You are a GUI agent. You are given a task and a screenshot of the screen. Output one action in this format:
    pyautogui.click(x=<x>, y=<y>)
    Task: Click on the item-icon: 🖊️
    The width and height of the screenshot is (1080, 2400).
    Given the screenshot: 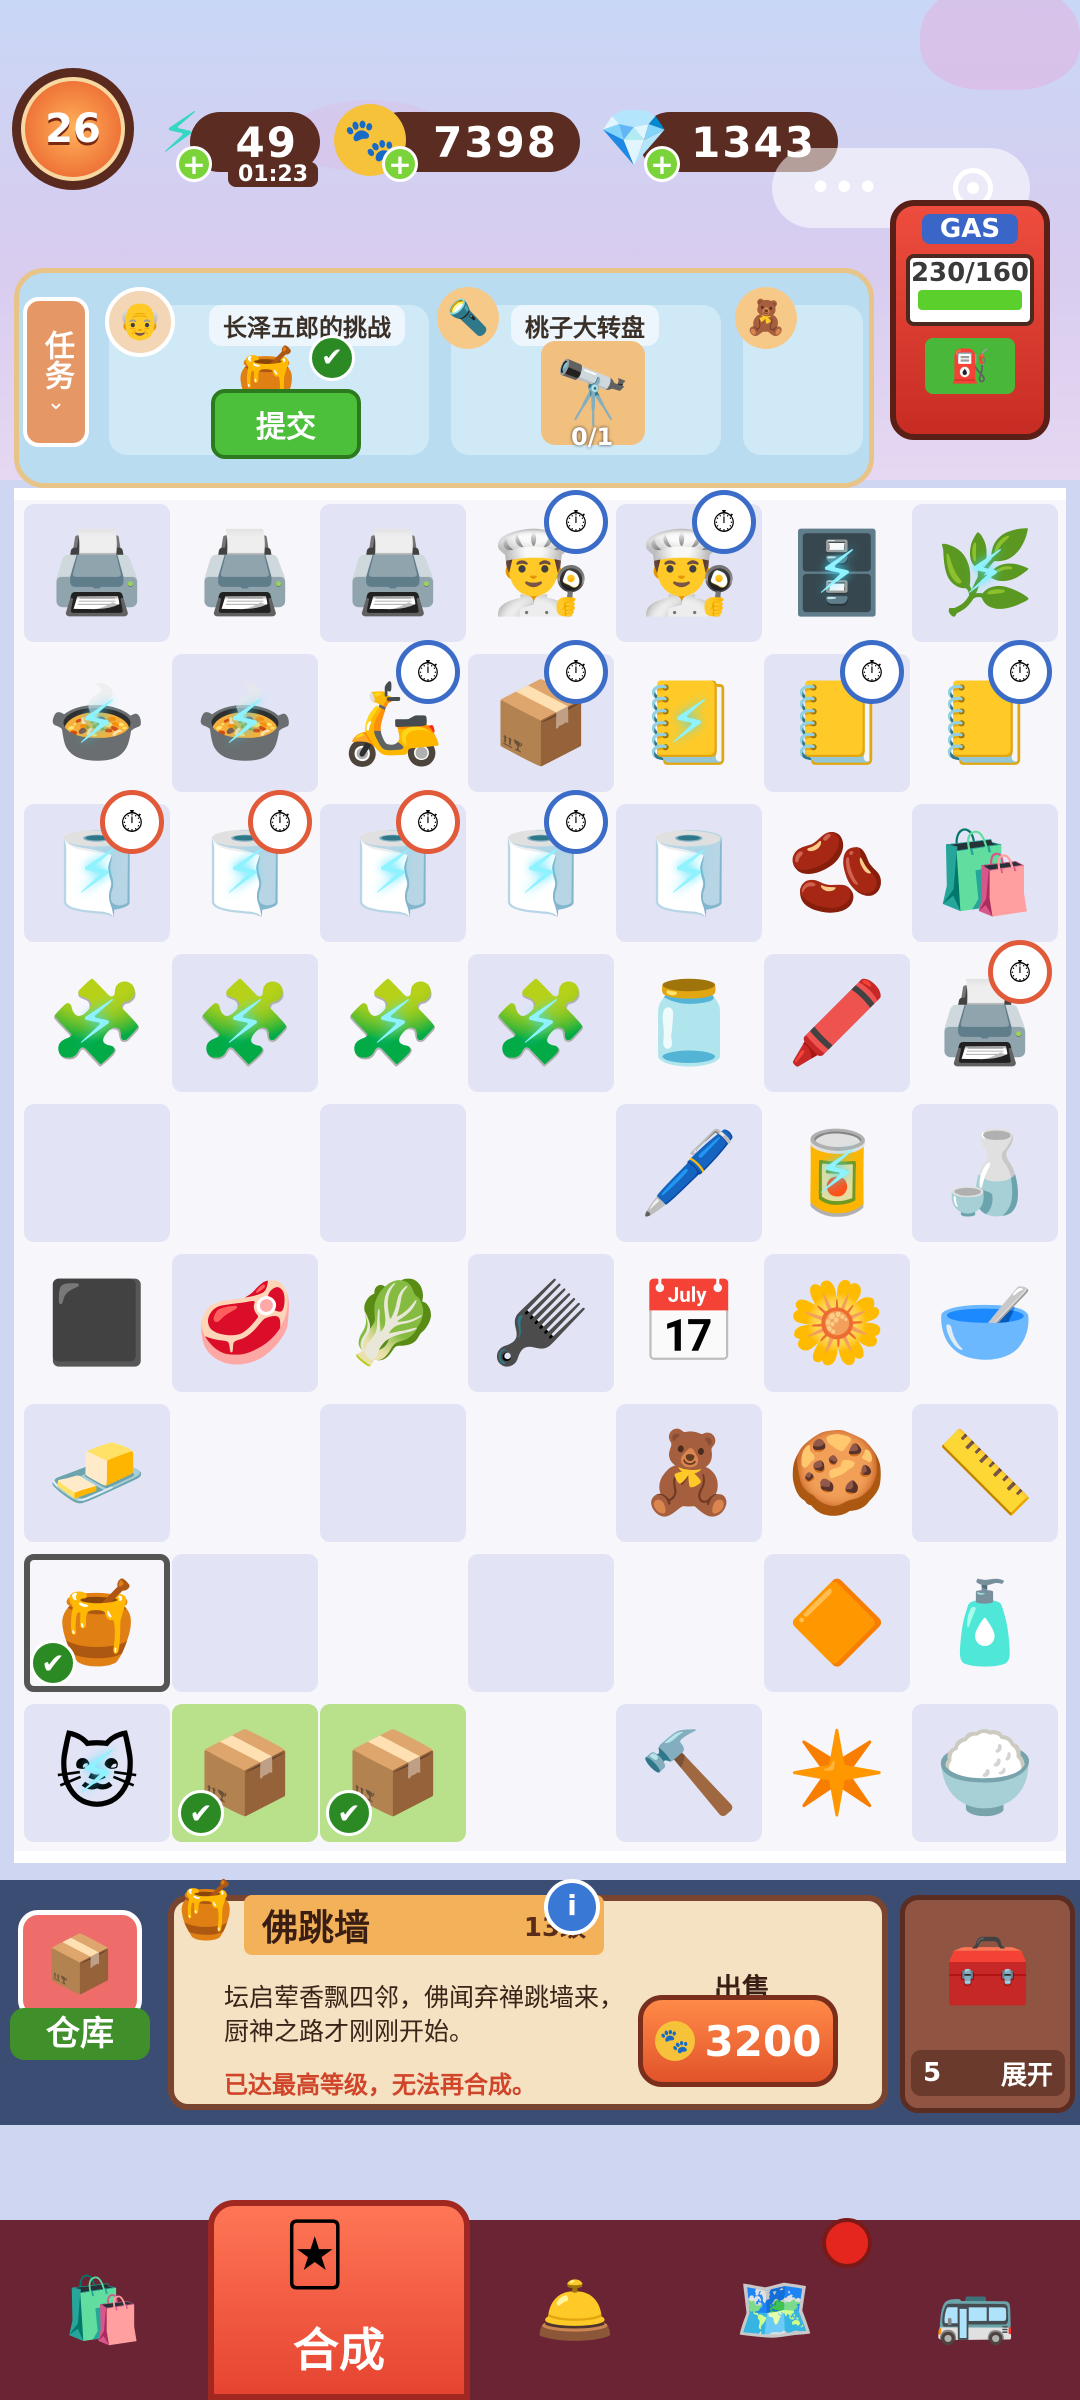 What is the action you would take?
    pyautogui.click(x=689, y=1172)
    